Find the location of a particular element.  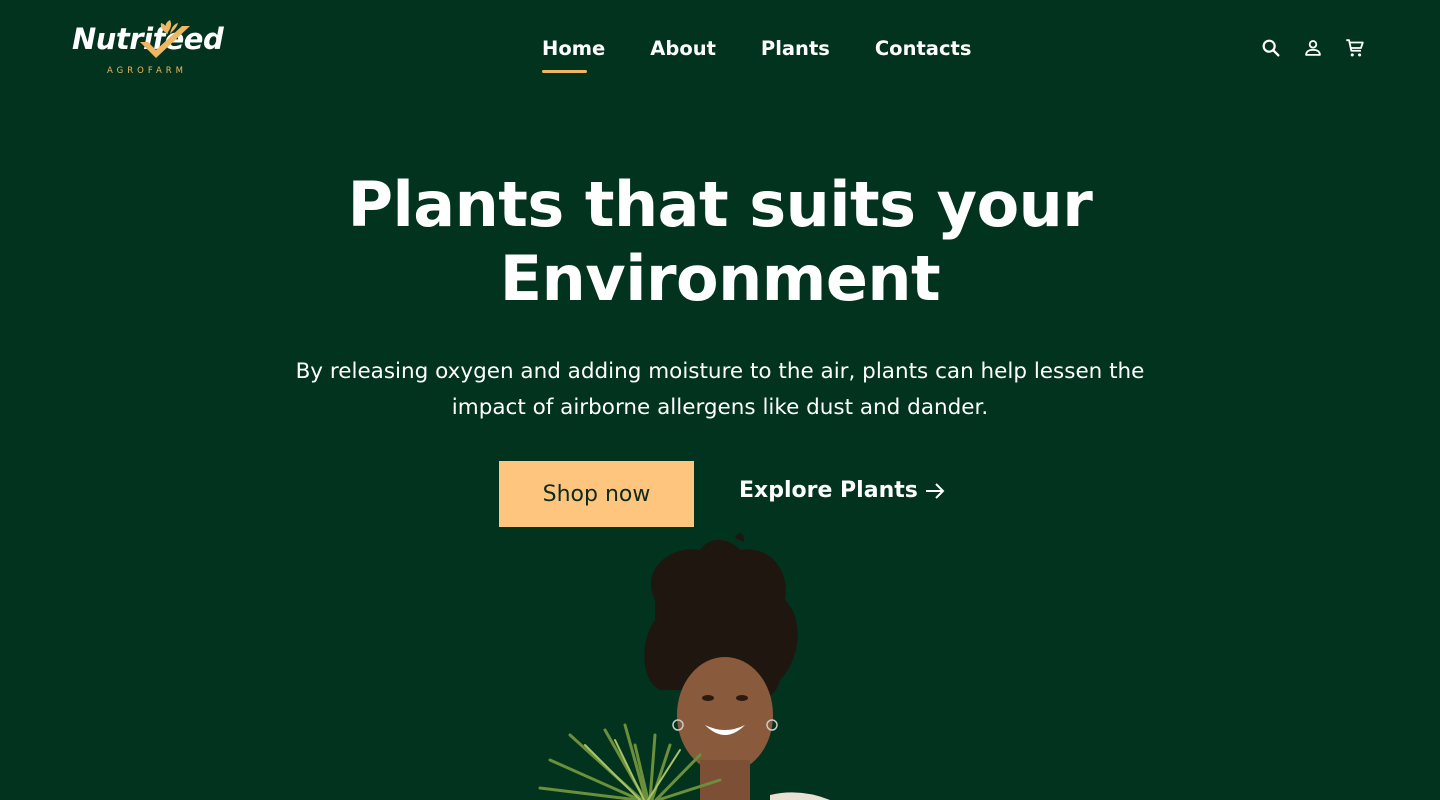

explore-plants-label: Explore Plants is located at coordinates (828, 490).